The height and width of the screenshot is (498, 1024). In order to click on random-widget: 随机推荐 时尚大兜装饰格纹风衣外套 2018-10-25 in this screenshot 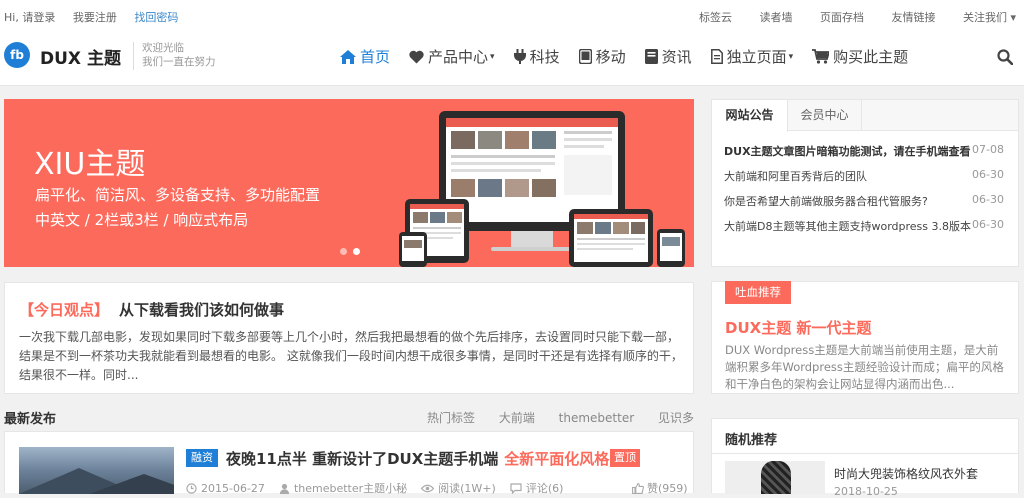, I will do `click(865, 458)`.